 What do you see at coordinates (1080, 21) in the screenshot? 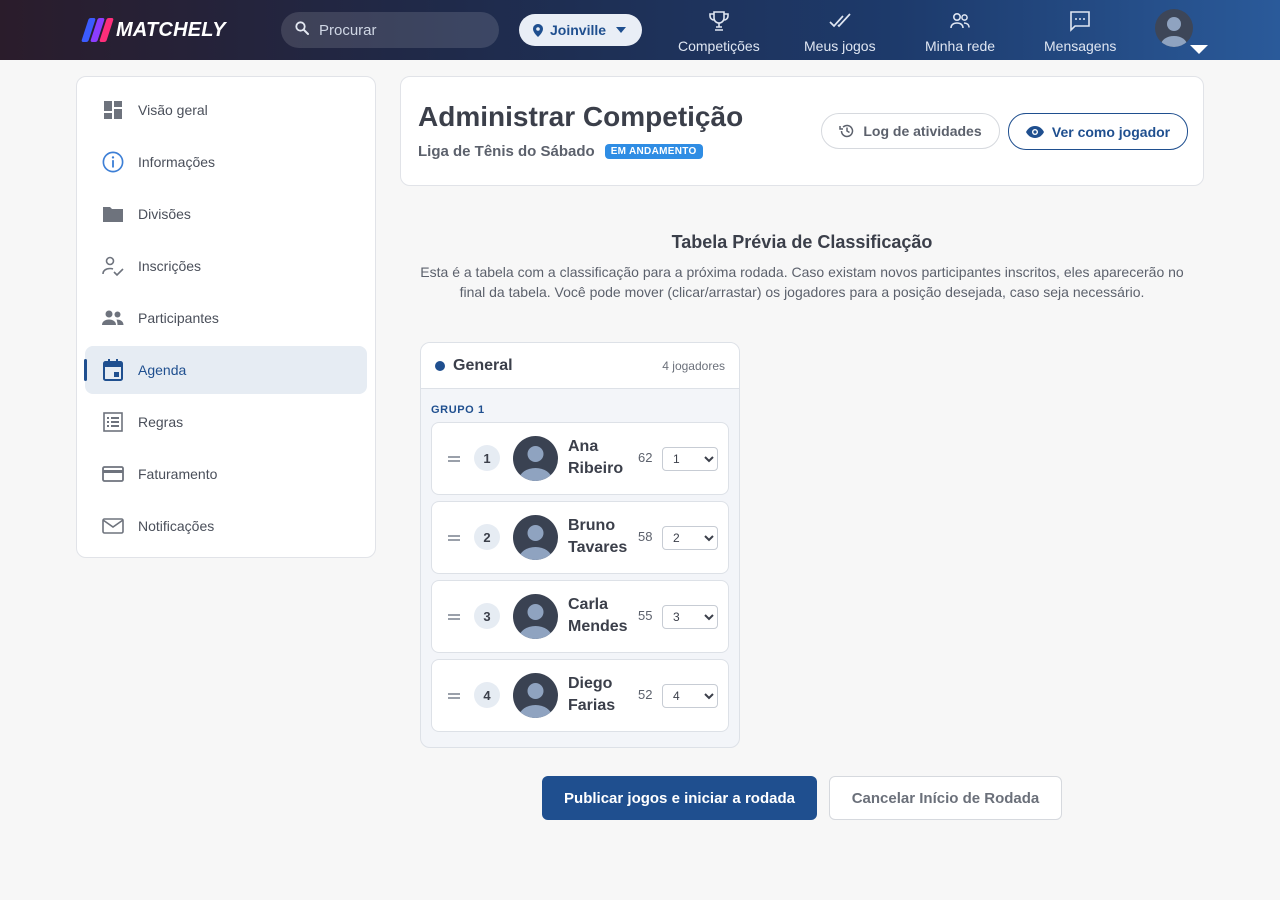
I see `chat-icon` at bounding box center [1080, 21].